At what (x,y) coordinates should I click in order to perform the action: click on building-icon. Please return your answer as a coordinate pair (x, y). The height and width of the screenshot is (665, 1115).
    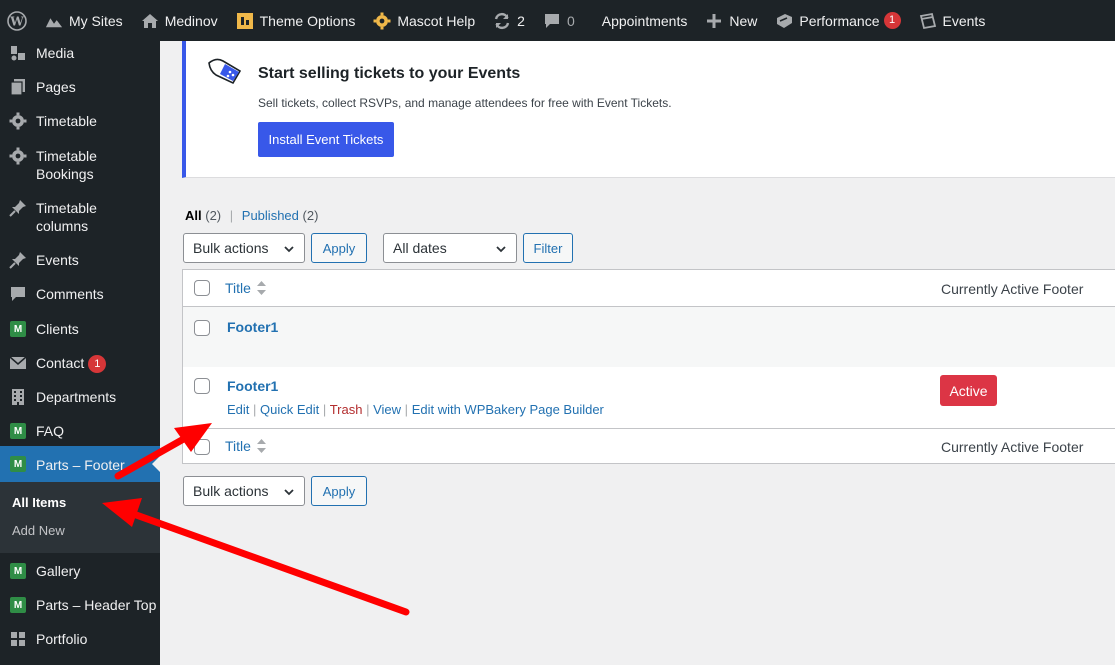
    Looking at the image, I should click on (18, 397).